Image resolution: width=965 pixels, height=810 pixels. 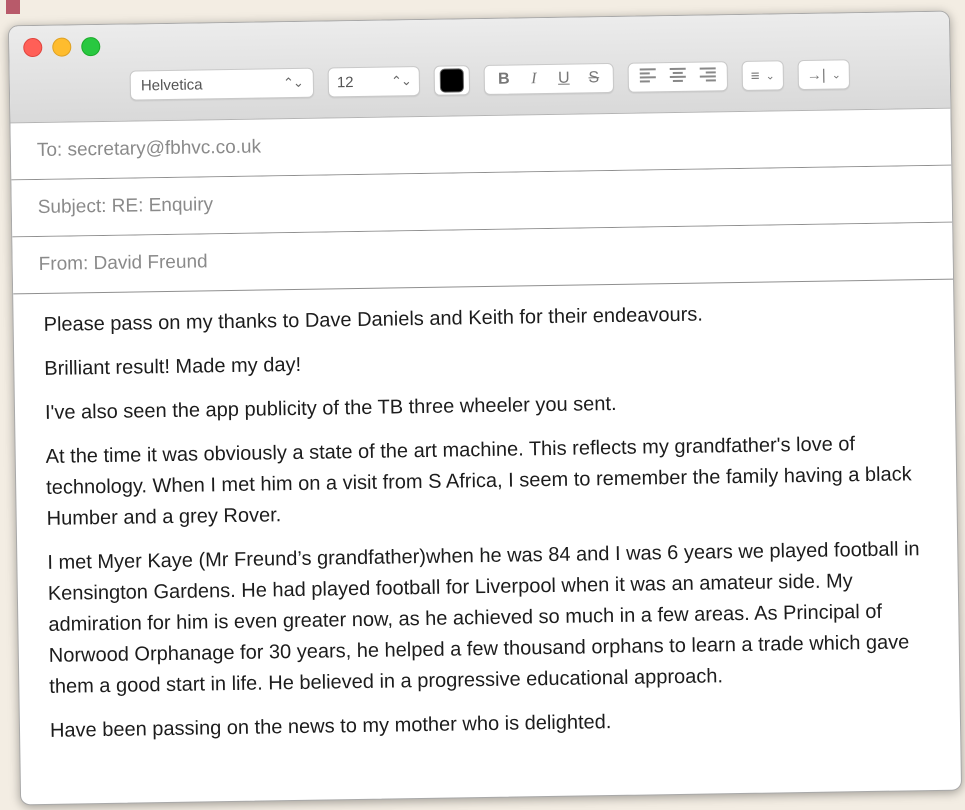 I want to click on alignment-group, so click(x=678, y=77).